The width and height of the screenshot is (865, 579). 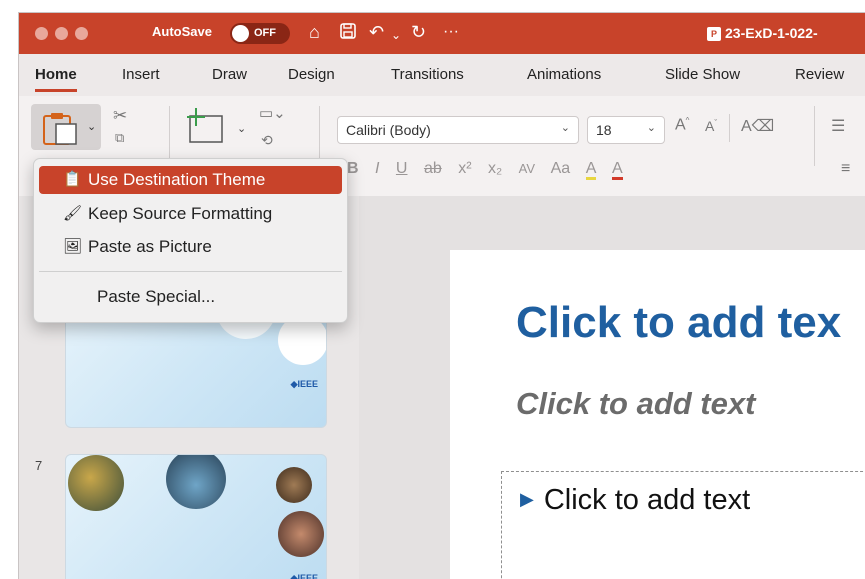 I want to click on highlight-color-button: A, so click(x=591, y=170).